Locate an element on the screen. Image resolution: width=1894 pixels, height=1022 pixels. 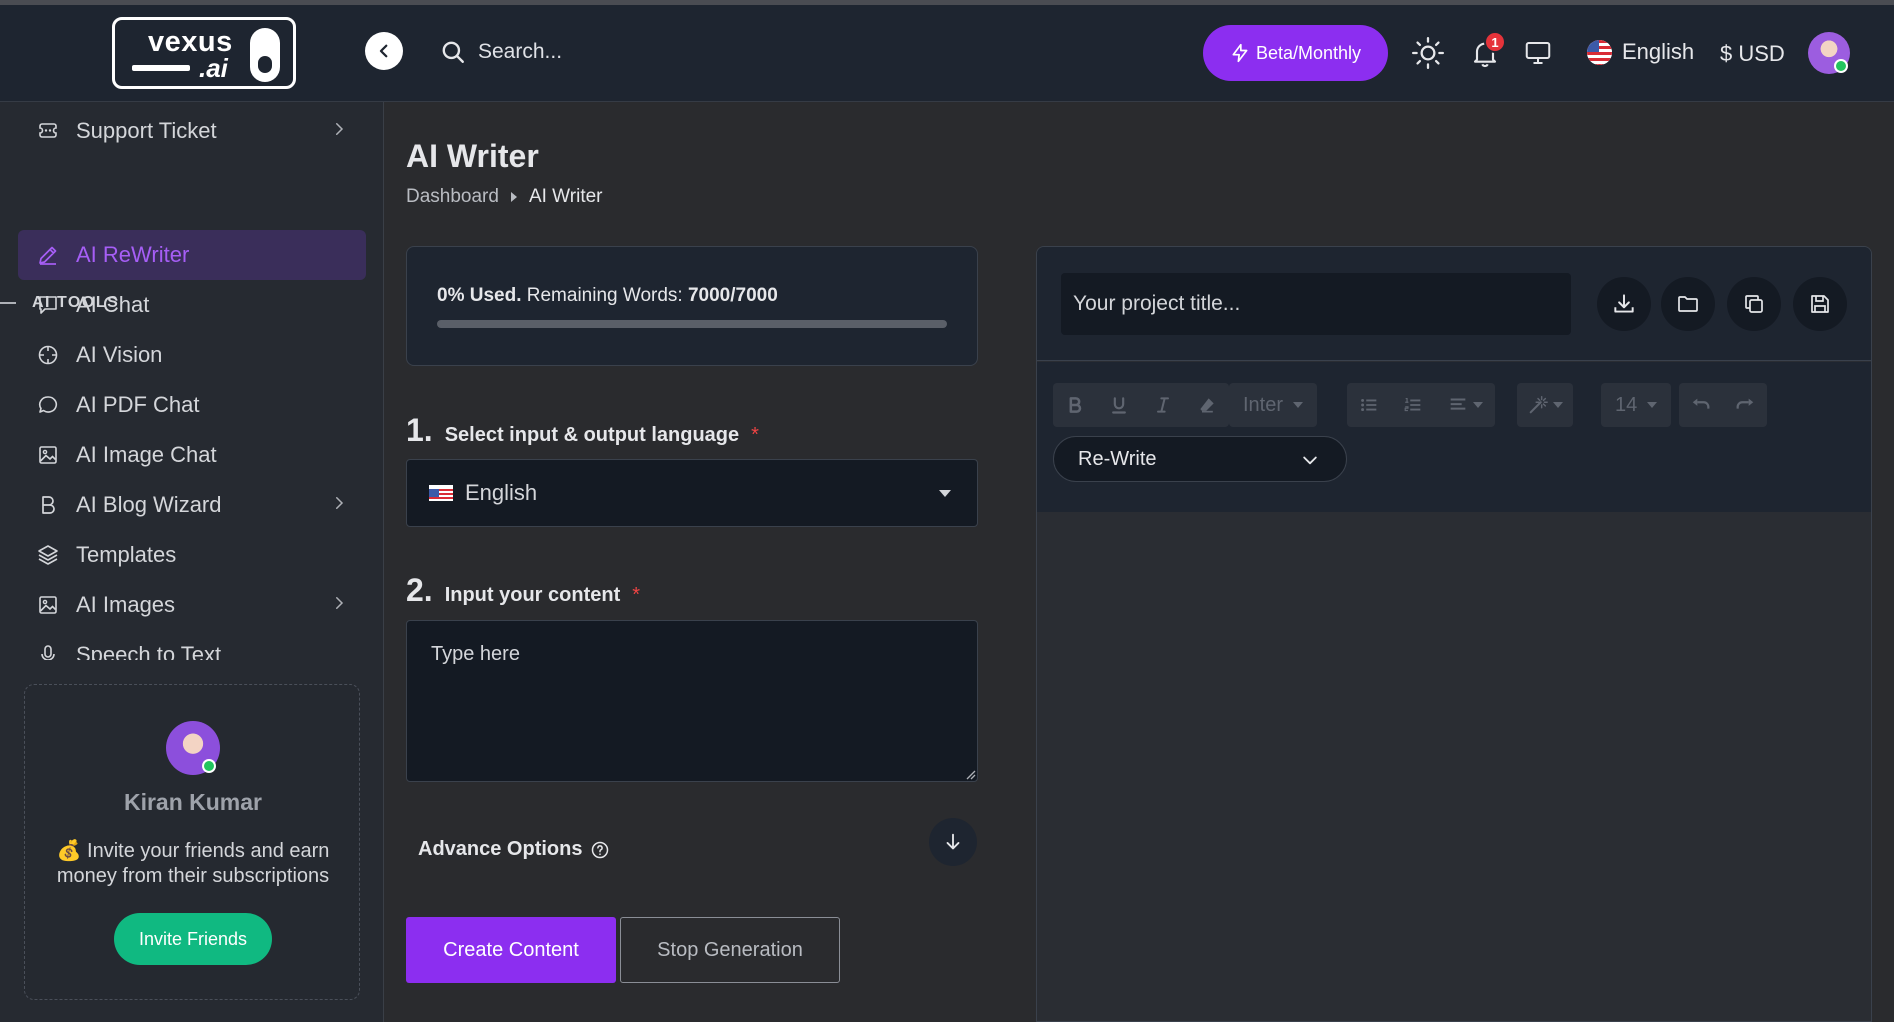
redo-button is located at coordinates (1745, 405).